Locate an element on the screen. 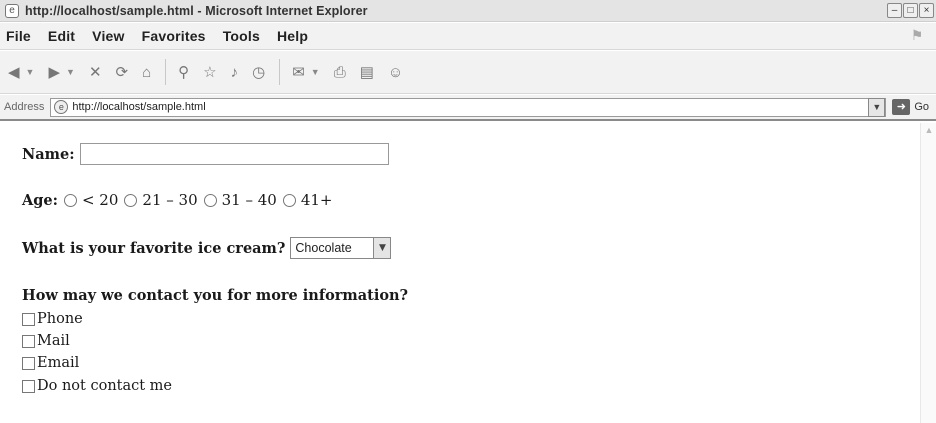 The width and height of the screenshot is (936, 423). history-icon: ◷ is located at coordinates (259, 72).